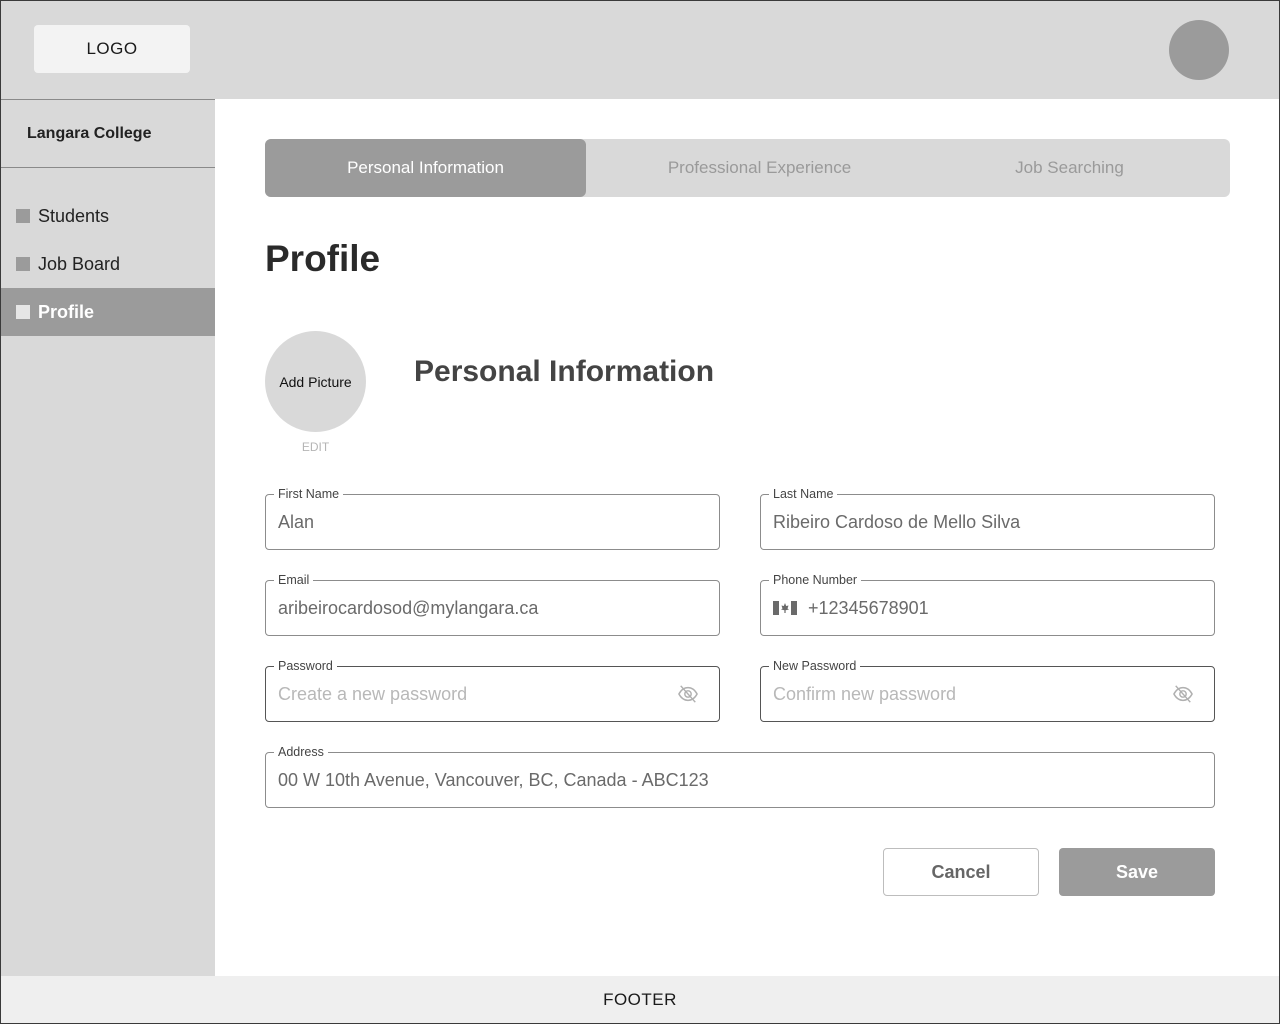 The height and width of the screenshot is (1024, 1280). I want to click on new-password-field: New Password, so click(987, 690).